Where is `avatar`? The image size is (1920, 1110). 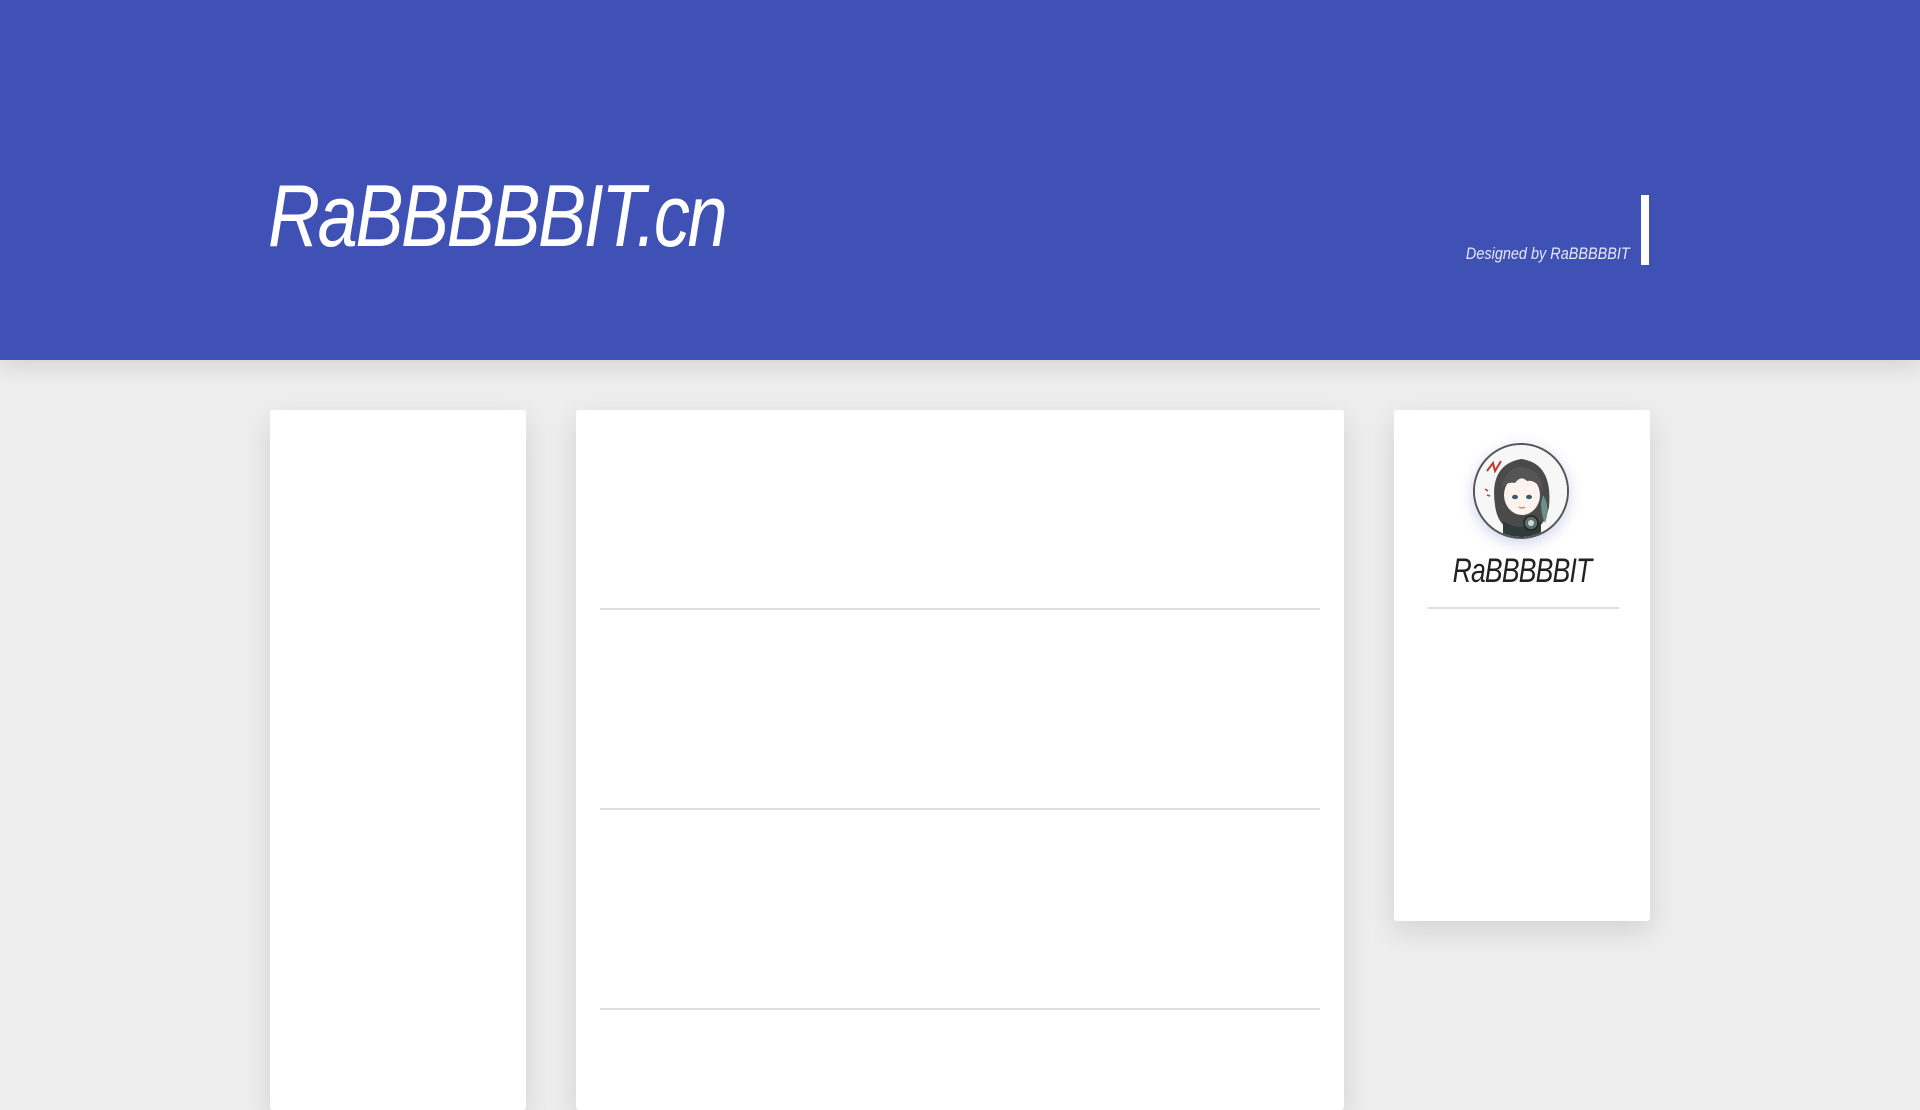 avatar is located at coordinates (1521, 491).